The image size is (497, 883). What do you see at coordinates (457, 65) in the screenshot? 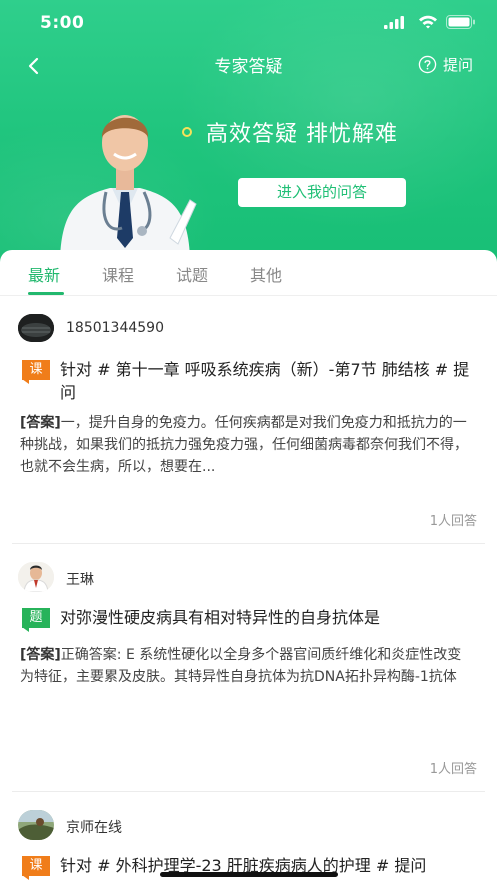
I see `ask-label: 提问` at bounding box center [457, 65].